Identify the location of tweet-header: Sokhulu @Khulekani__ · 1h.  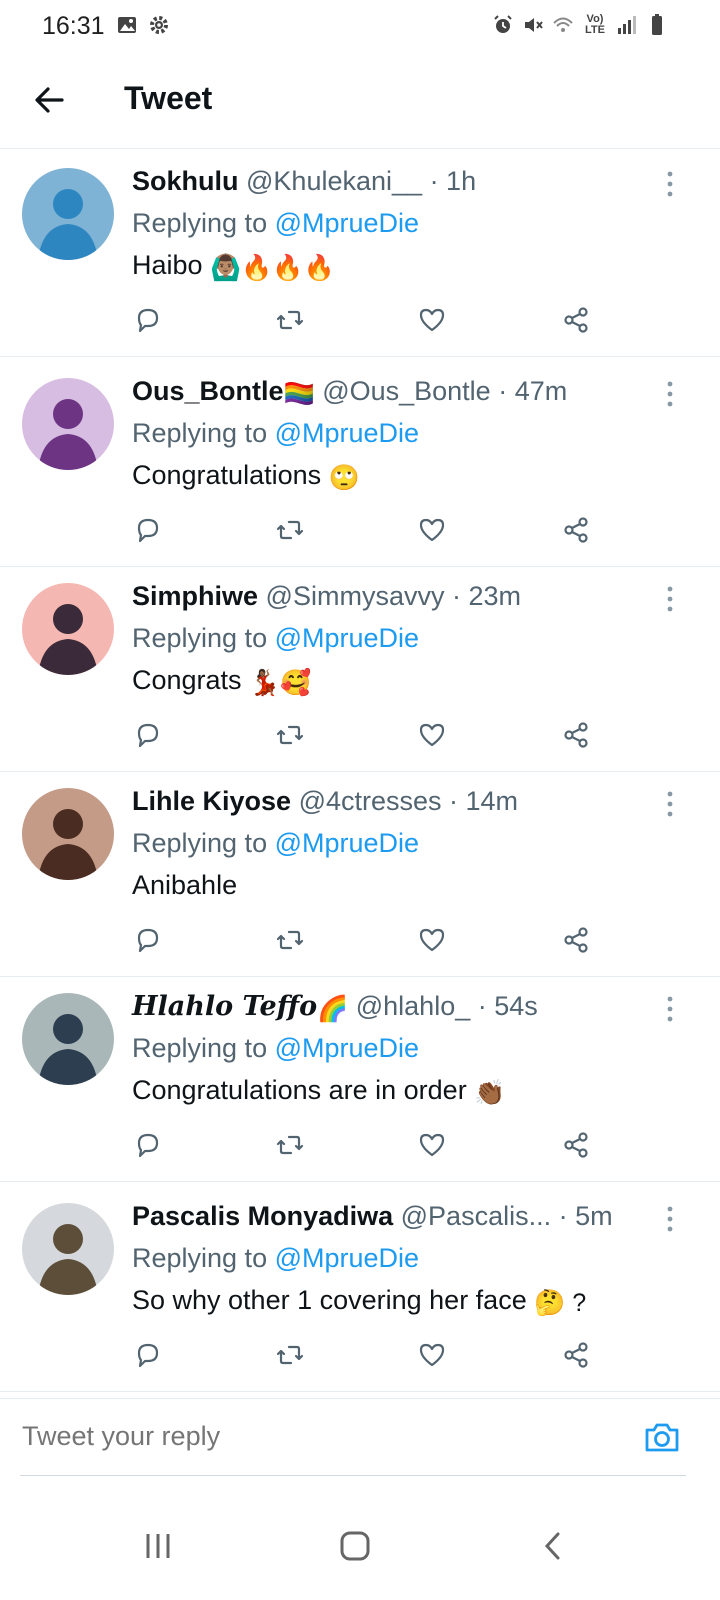
(304, 182).